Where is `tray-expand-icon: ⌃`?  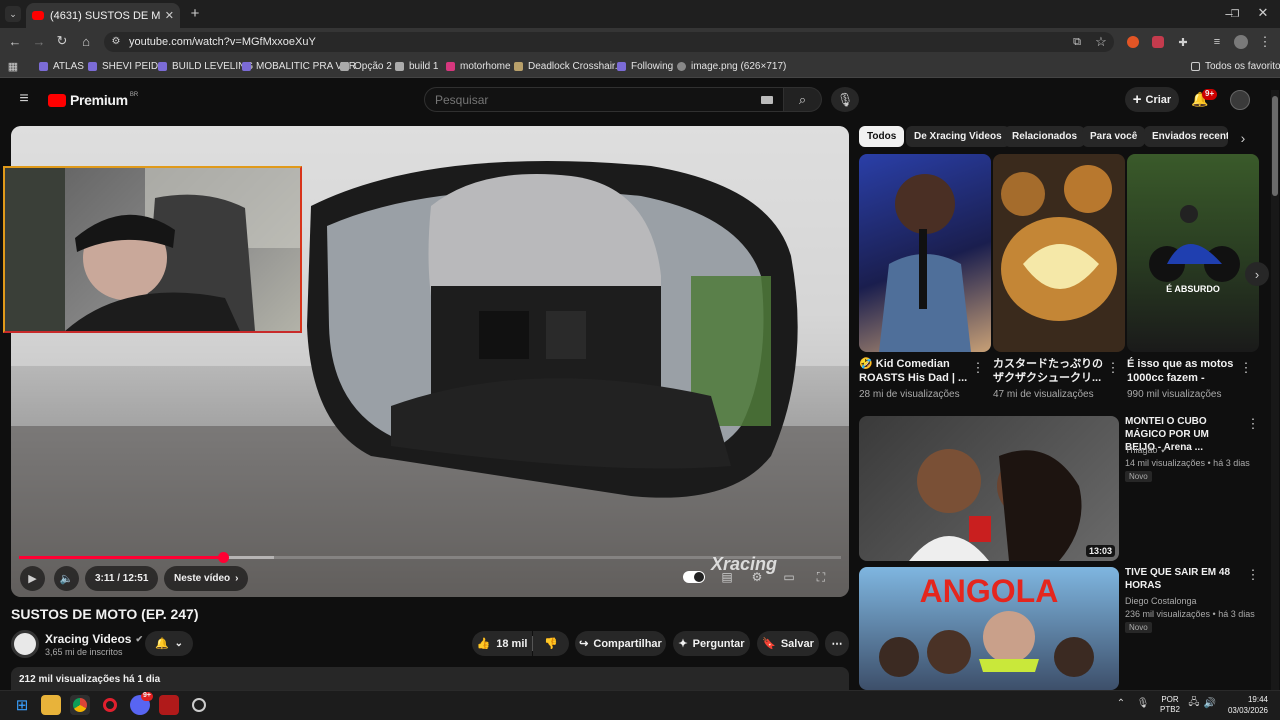 tray-expand-icon: ⌃ is located at coordinates (1121, 703).